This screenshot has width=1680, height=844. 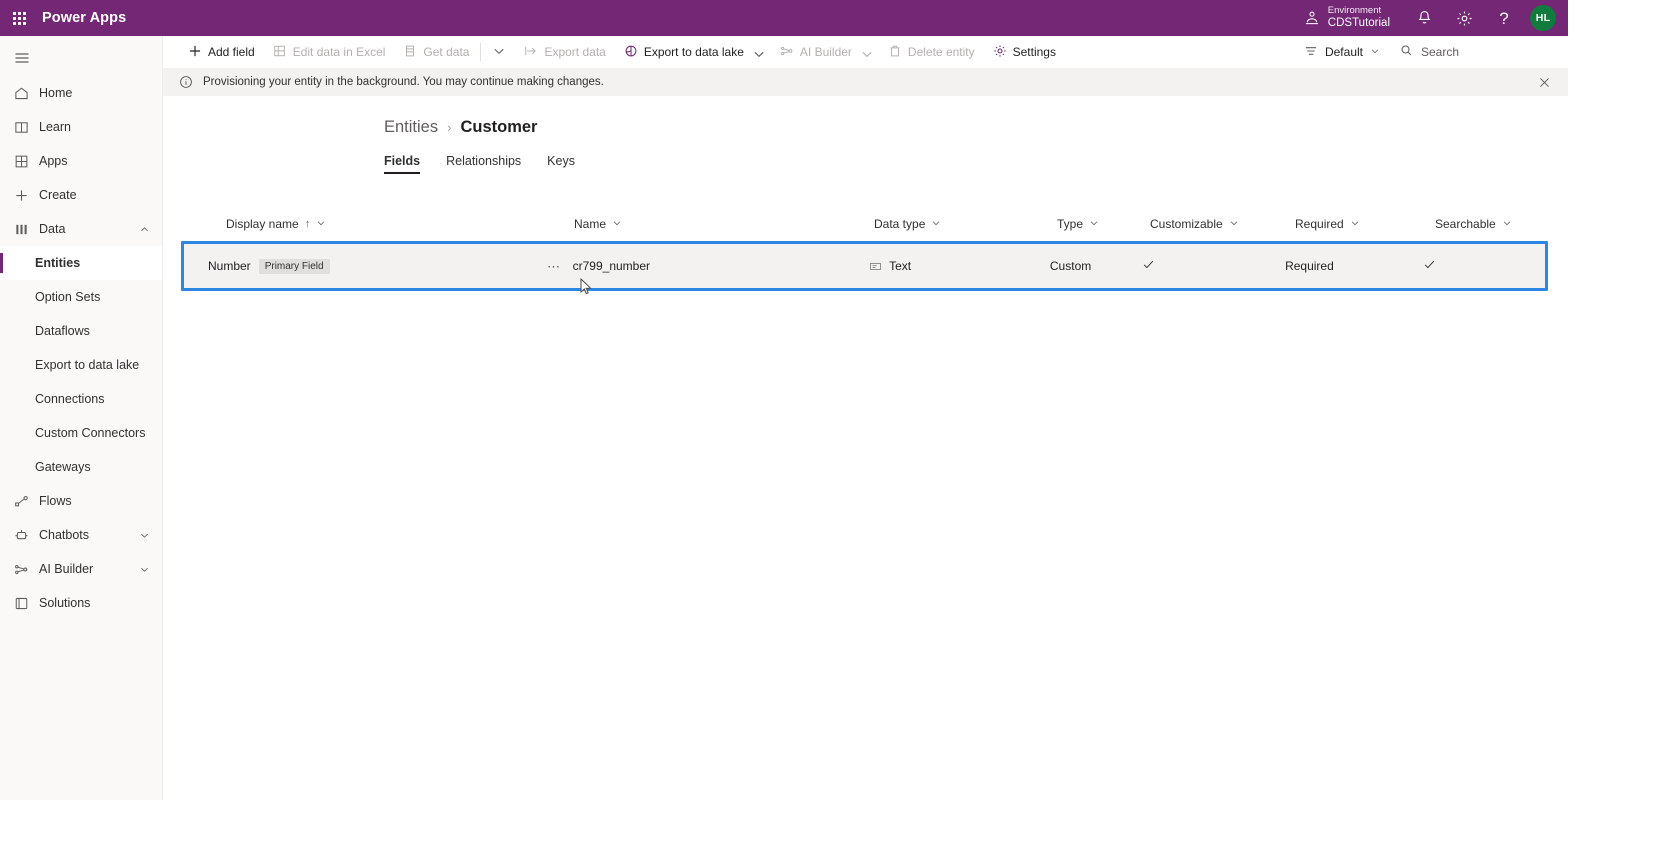 I want to click on column-header-name: Name, so click(x=724, y=224).